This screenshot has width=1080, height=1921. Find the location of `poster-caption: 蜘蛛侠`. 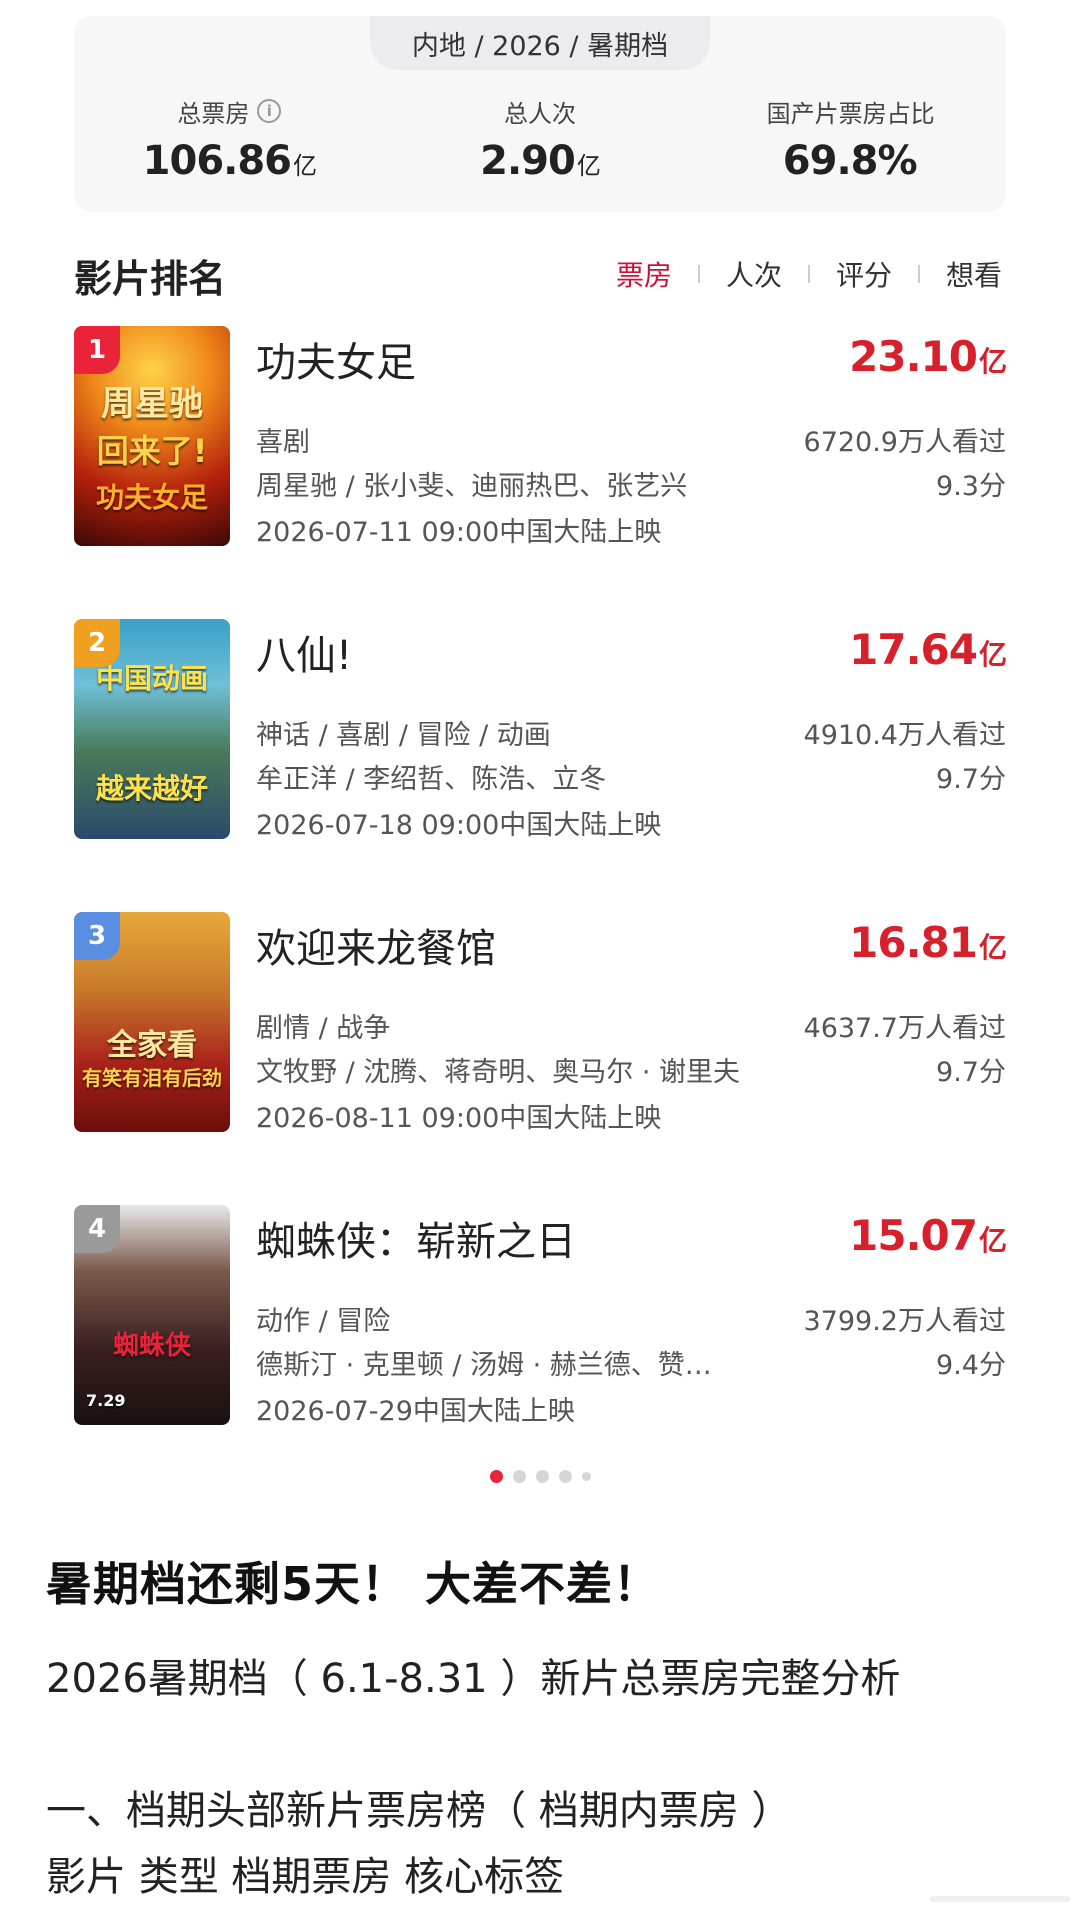

poster-caption: 蜘蛛侠 is located at coordinates (151, 1346).